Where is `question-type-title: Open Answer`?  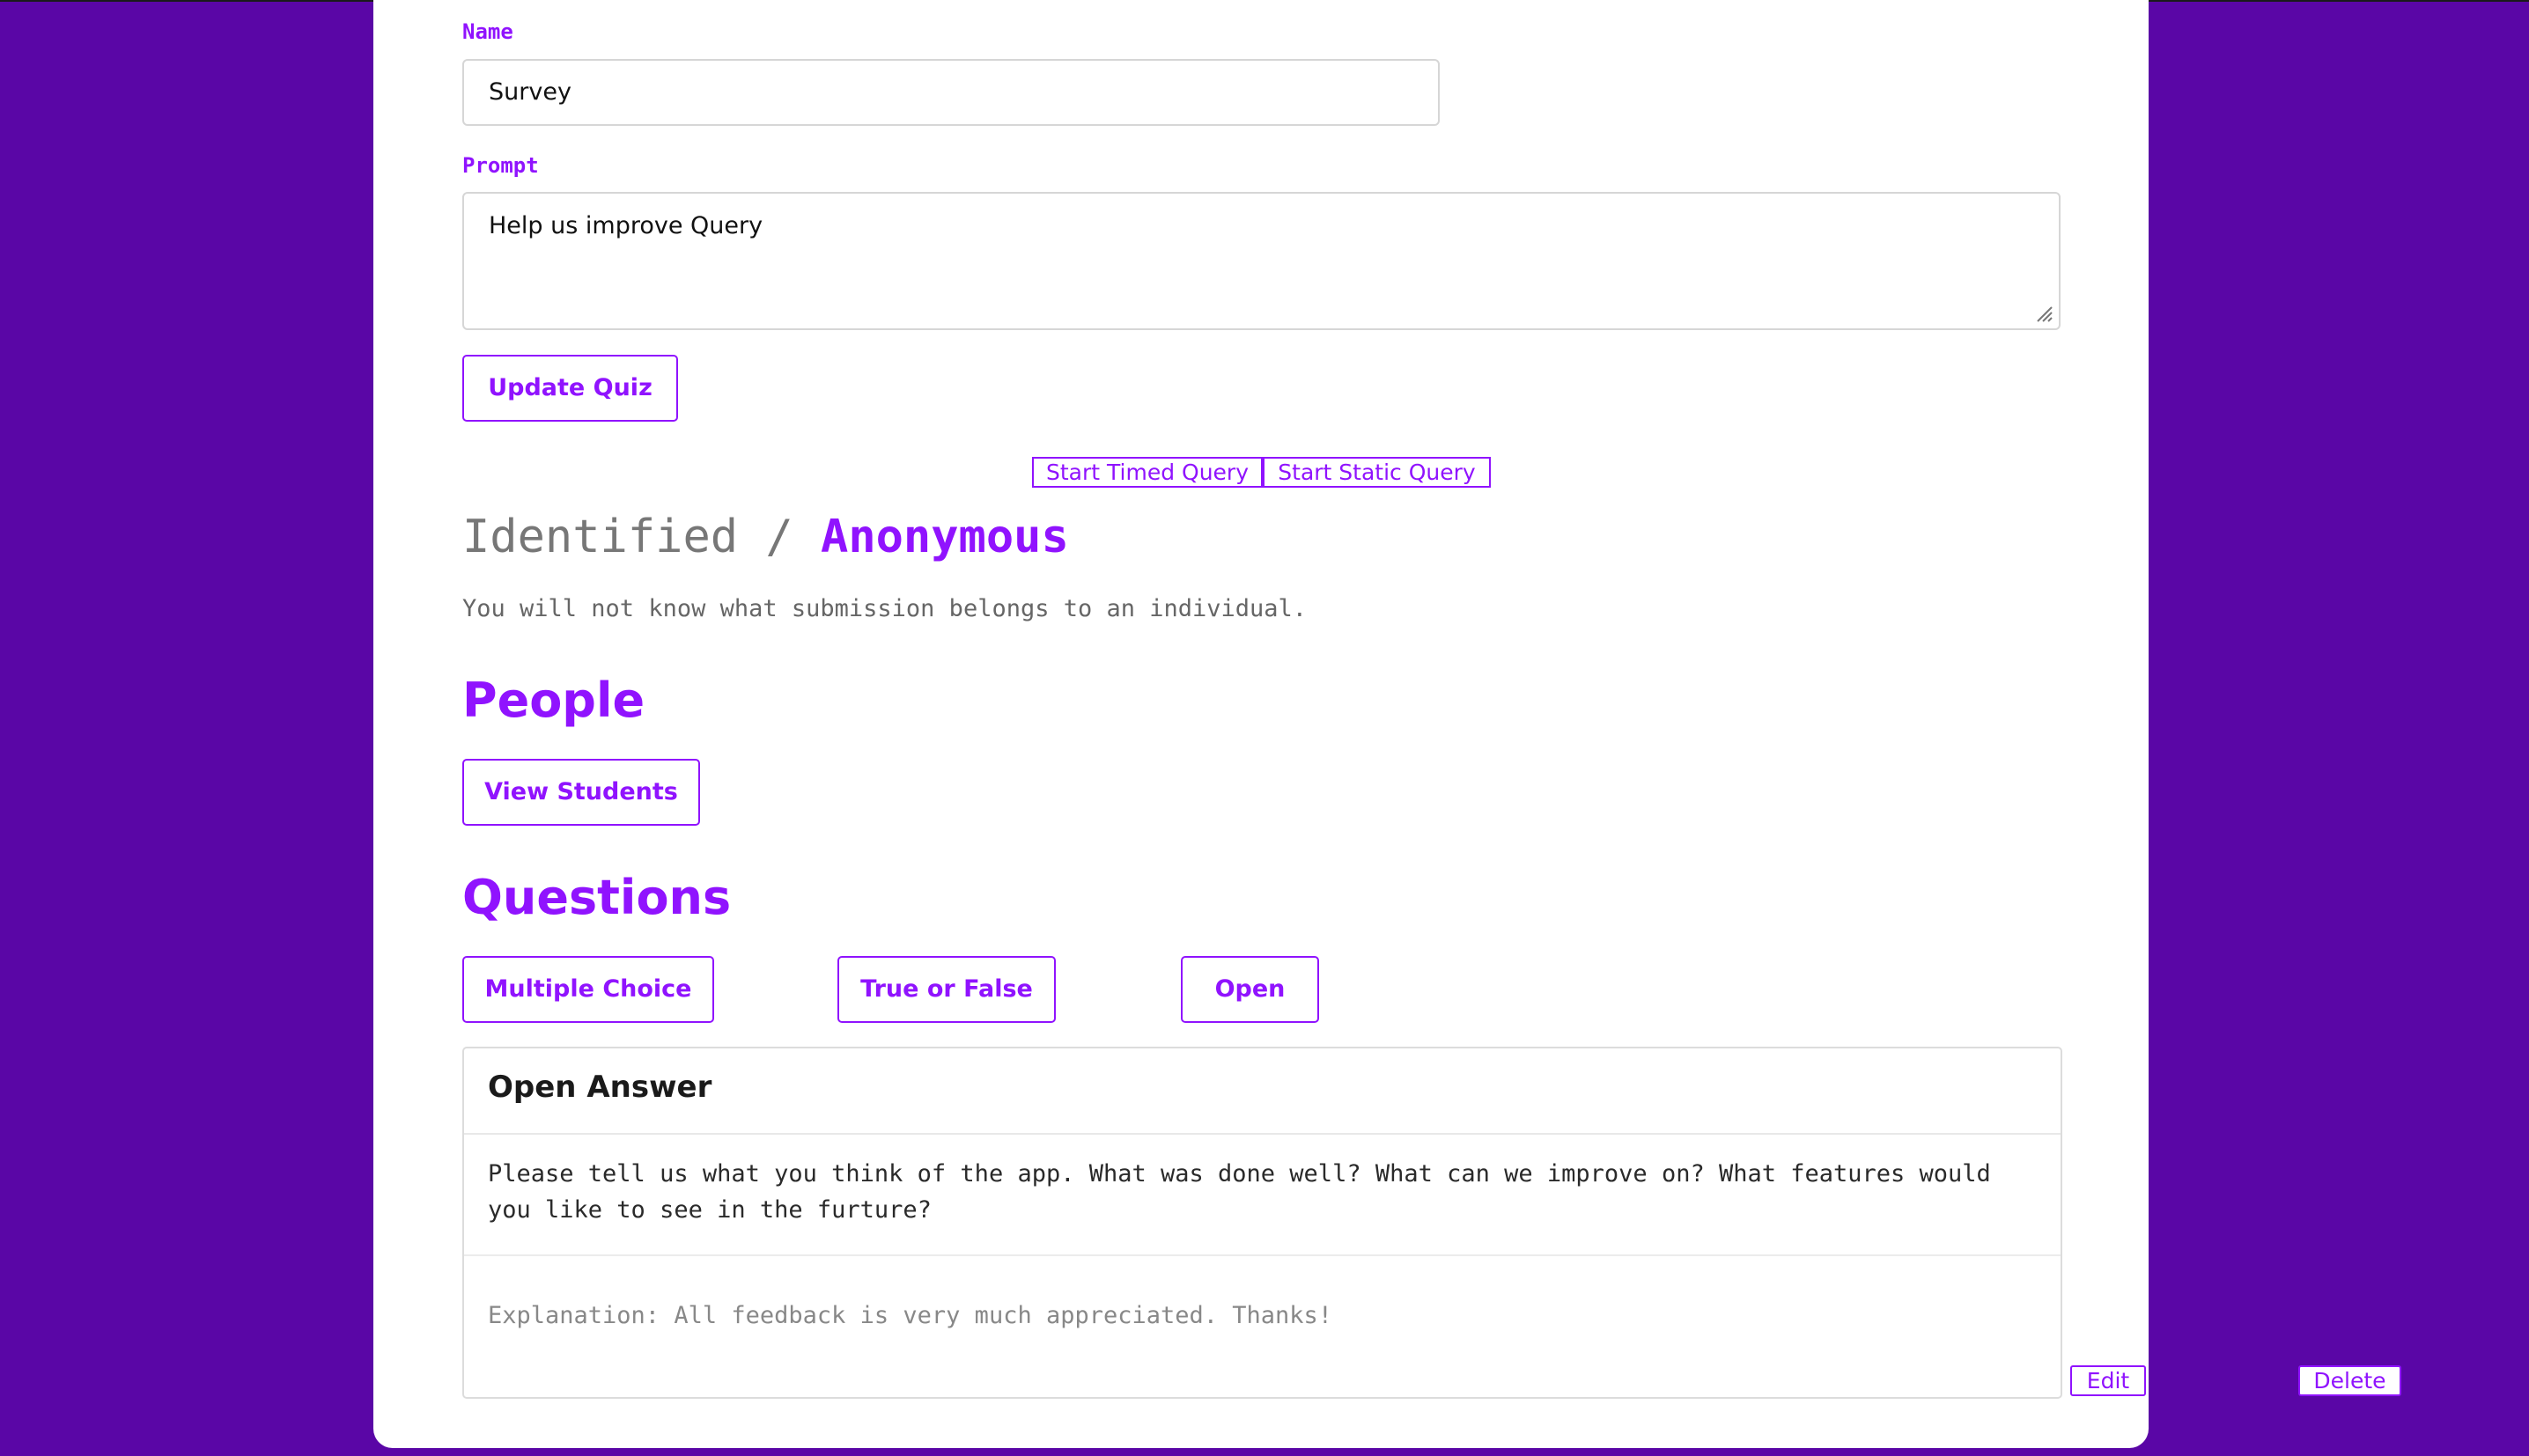 question-type-title: Open Answer is located at coordinates (600, 1087).